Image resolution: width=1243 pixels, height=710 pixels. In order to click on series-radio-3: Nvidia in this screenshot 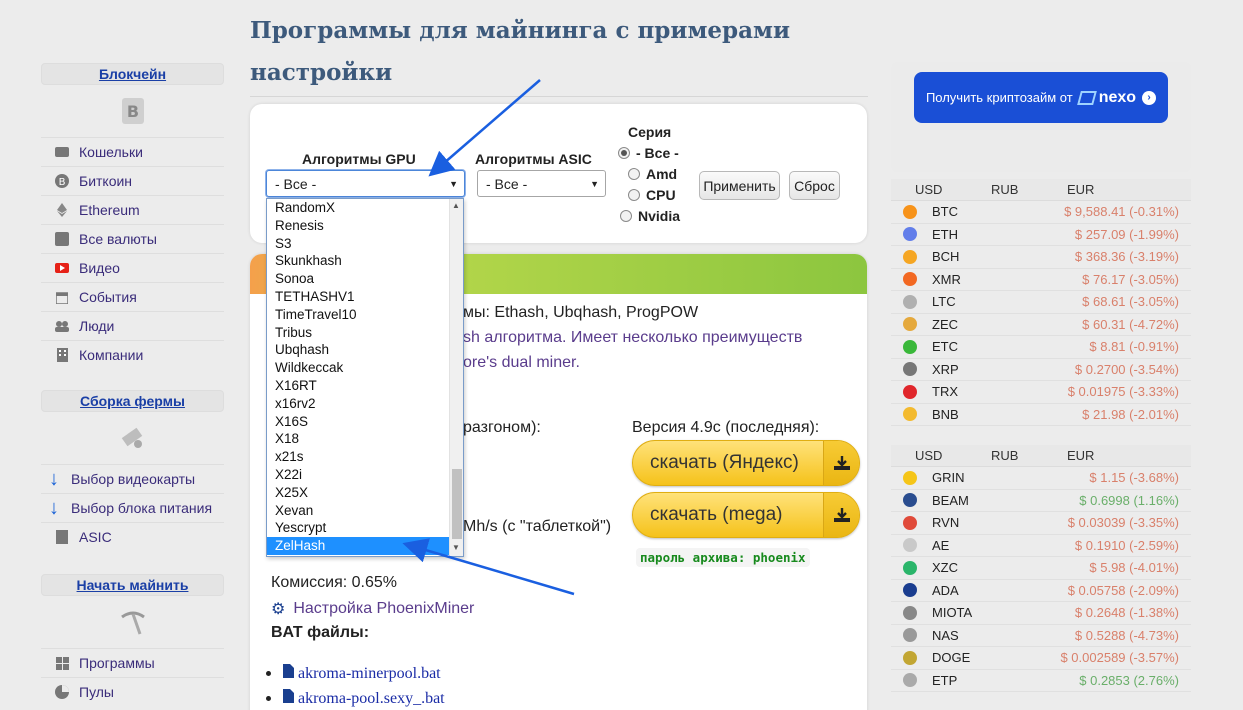, I will do `click(650, 216)`.